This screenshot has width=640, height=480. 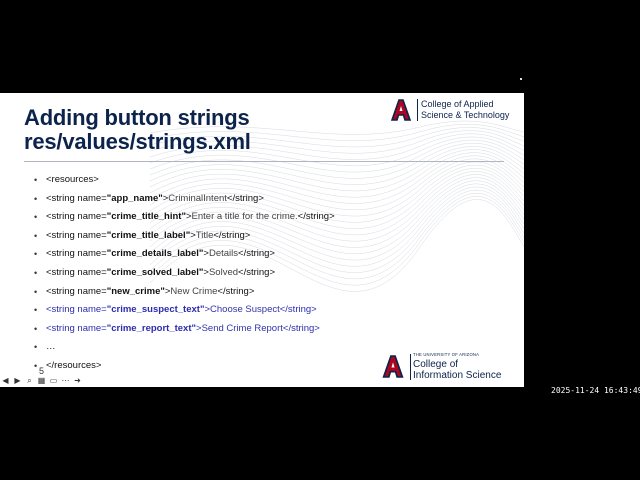 I want to click on forward-arrow-icon: ▶, so click(x=17, y=380).